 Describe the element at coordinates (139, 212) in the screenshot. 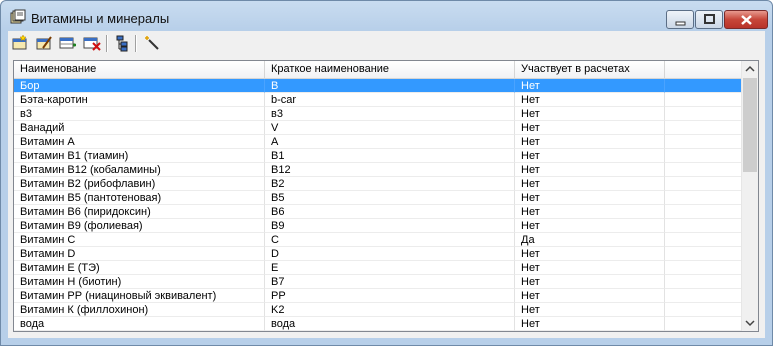

I see `cell-name: Витамин В6 (пиридоксин)` at that location.